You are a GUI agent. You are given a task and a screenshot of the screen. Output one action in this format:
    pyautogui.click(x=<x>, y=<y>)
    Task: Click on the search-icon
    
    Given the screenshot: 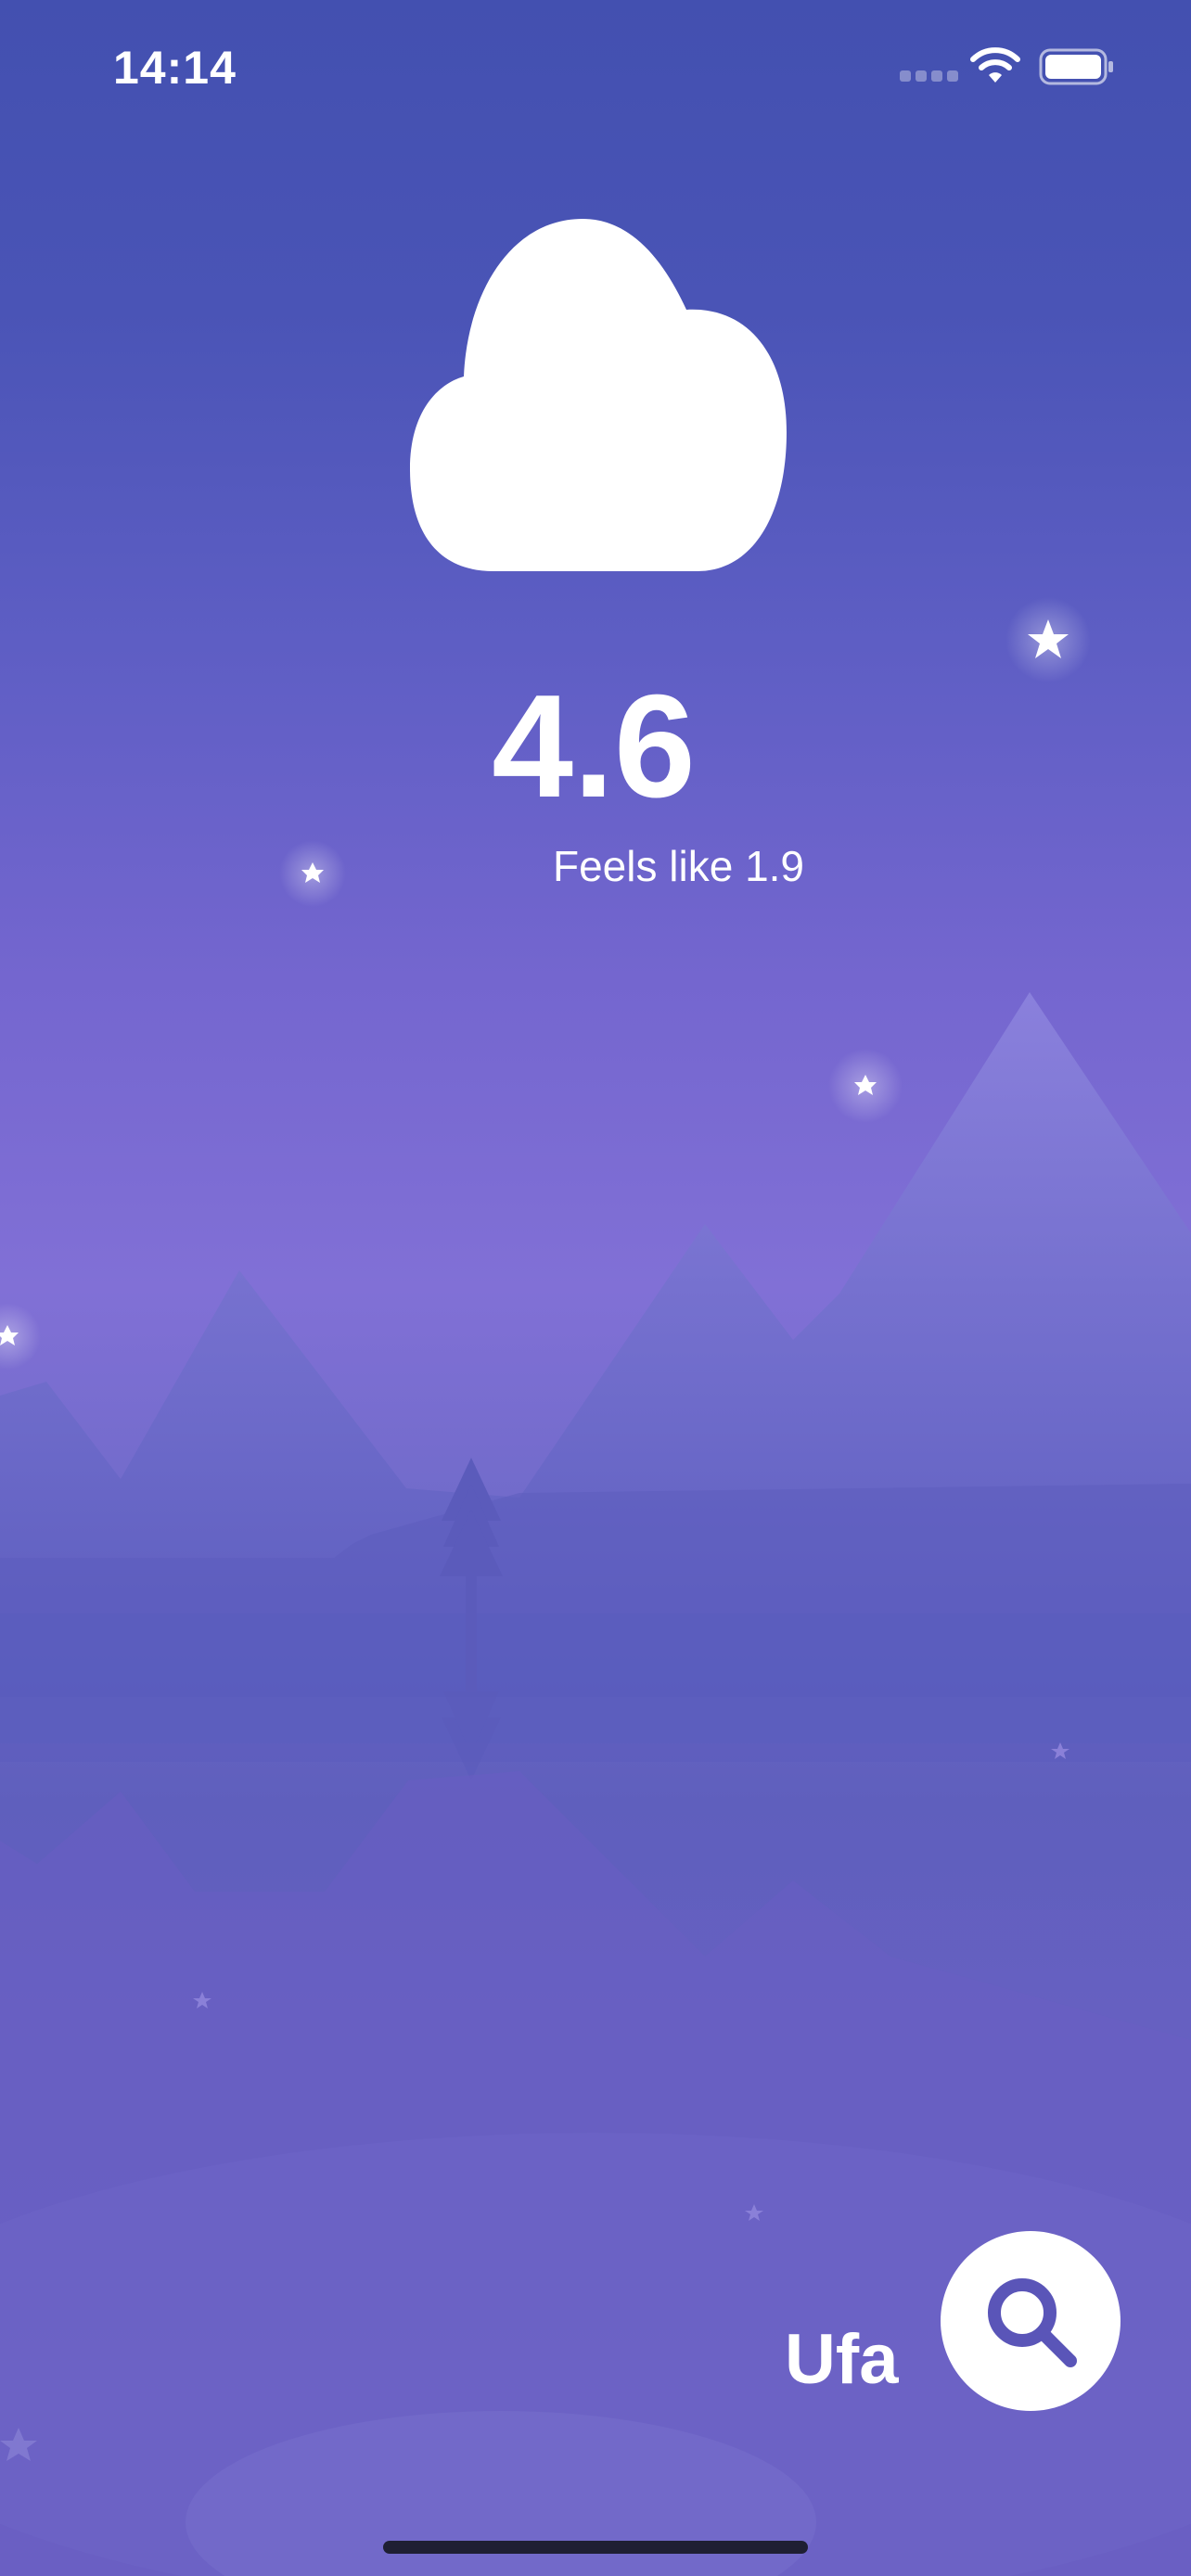 What is the action you would take?
    pyautogui.click(x=1032, y=2323)
    